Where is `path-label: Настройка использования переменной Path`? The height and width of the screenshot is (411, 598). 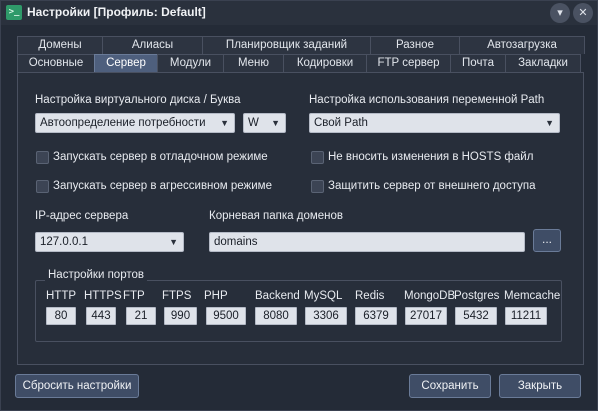 path-label: Настройка использования переменной Path is located at coordinates (427, 100).